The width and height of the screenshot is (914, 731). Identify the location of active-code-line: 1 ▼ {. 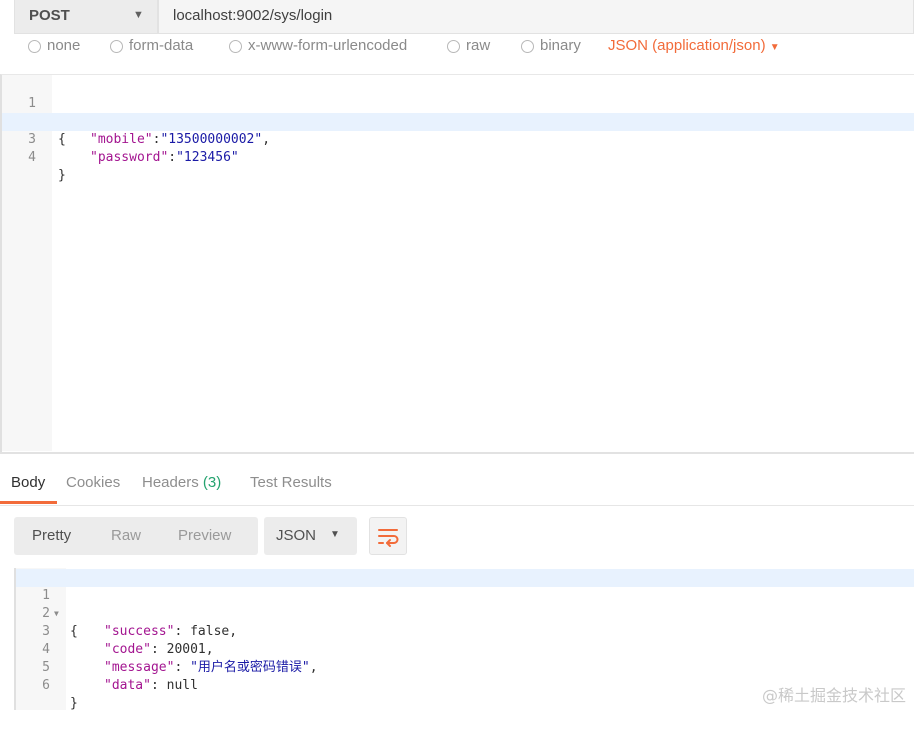
(465, 604).